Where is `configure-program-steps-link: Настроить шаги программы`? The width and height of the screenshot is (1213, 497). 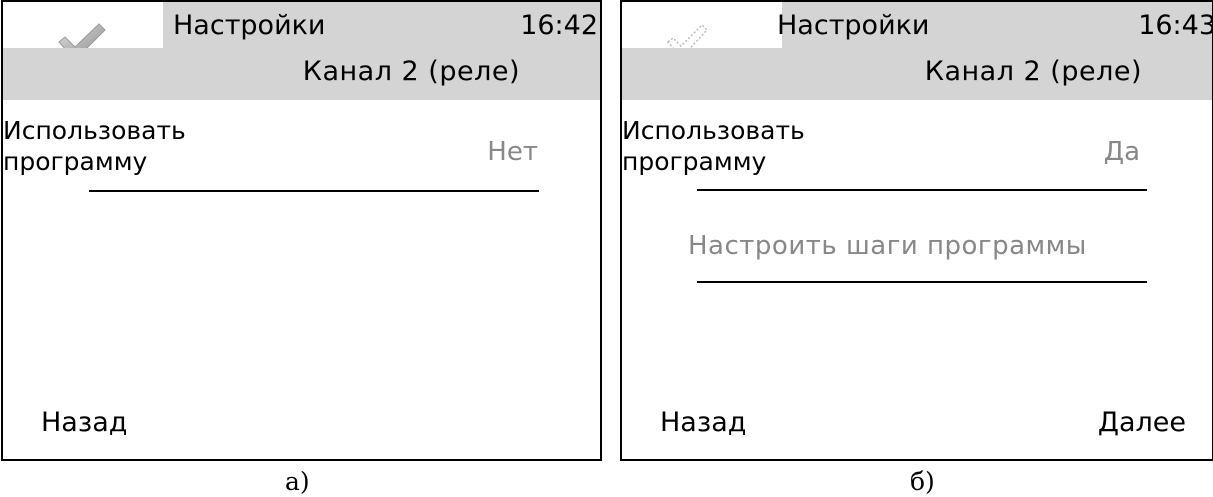 configure-program-steps-link: Настроить шаги программы is located at coordinates (887, 246).